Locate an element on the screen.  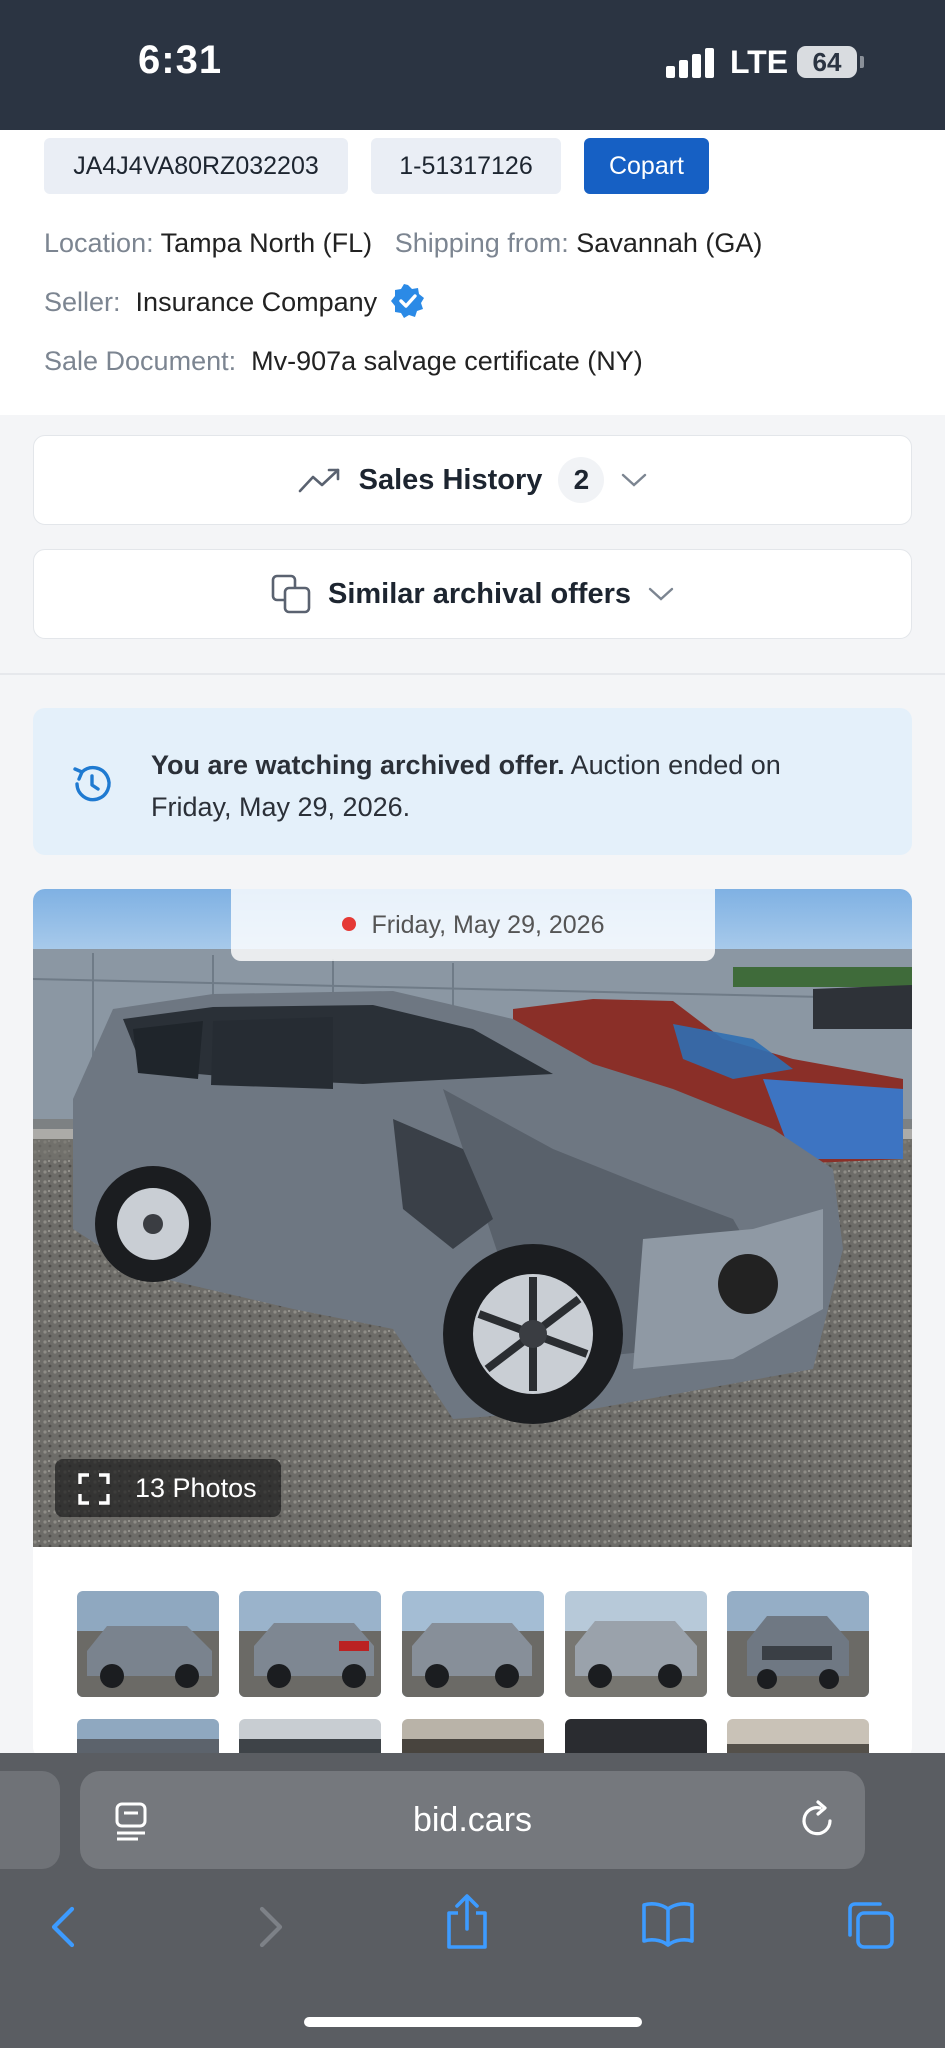
archived-offer-title: You are watching archived offer. is located at coordinates (358, 765).